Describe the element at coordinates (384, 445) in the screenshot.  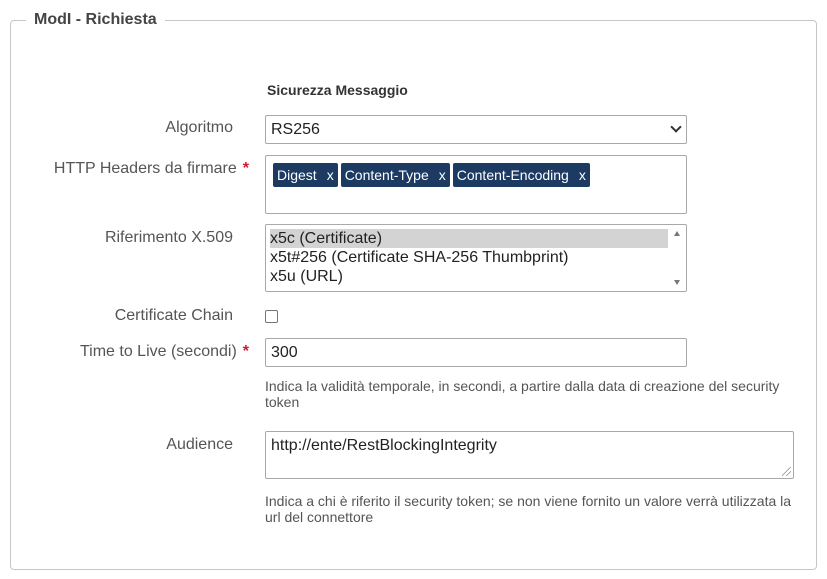
I see `audience-value: http://ente/RestBlockingIntegrity` at that location.